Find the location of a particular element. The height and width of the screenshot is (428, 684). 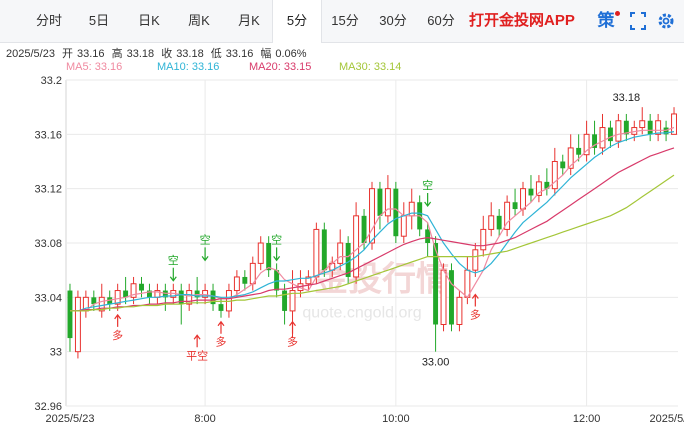

y-tick-label: 33.16 is located at coordinates (48, 135).